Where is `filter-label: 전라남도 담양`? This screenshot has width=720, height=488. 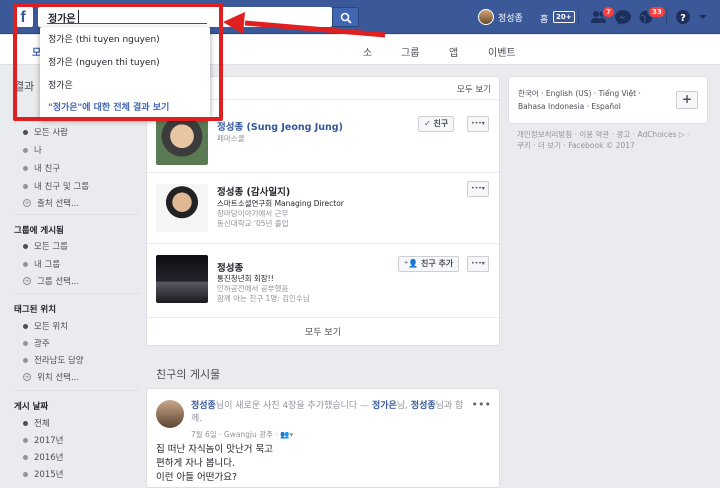 filter-label: 전라남도 담양 is located at coordinates (59, 361).